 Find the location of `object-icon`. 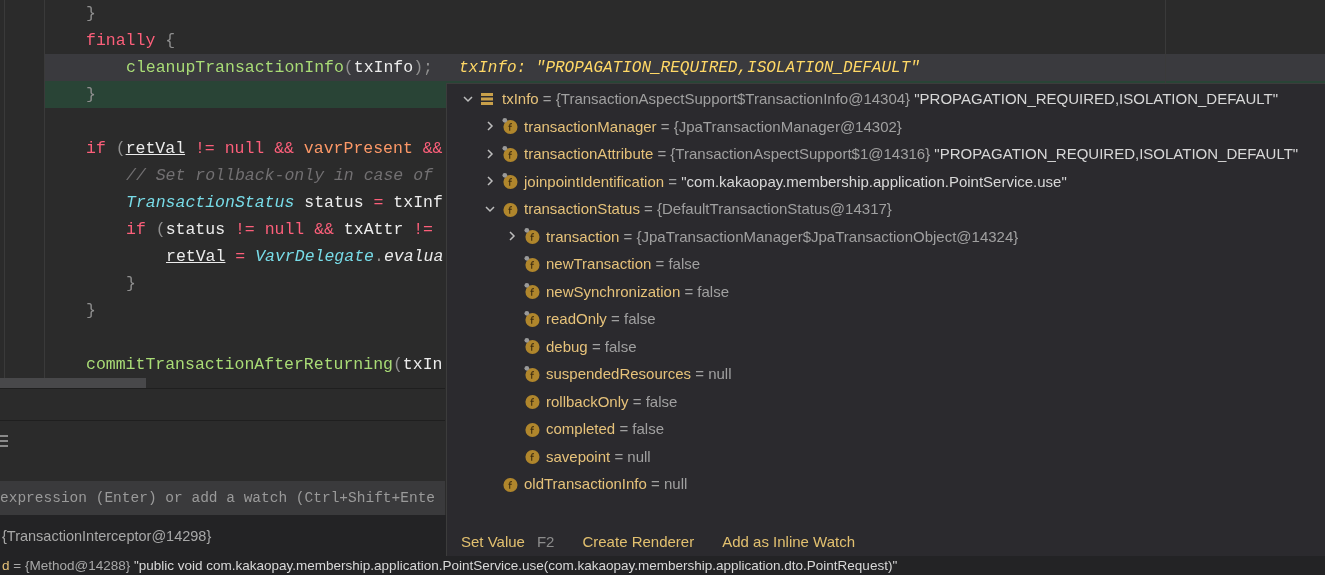

object-icon is located at coordinates (487, 98).